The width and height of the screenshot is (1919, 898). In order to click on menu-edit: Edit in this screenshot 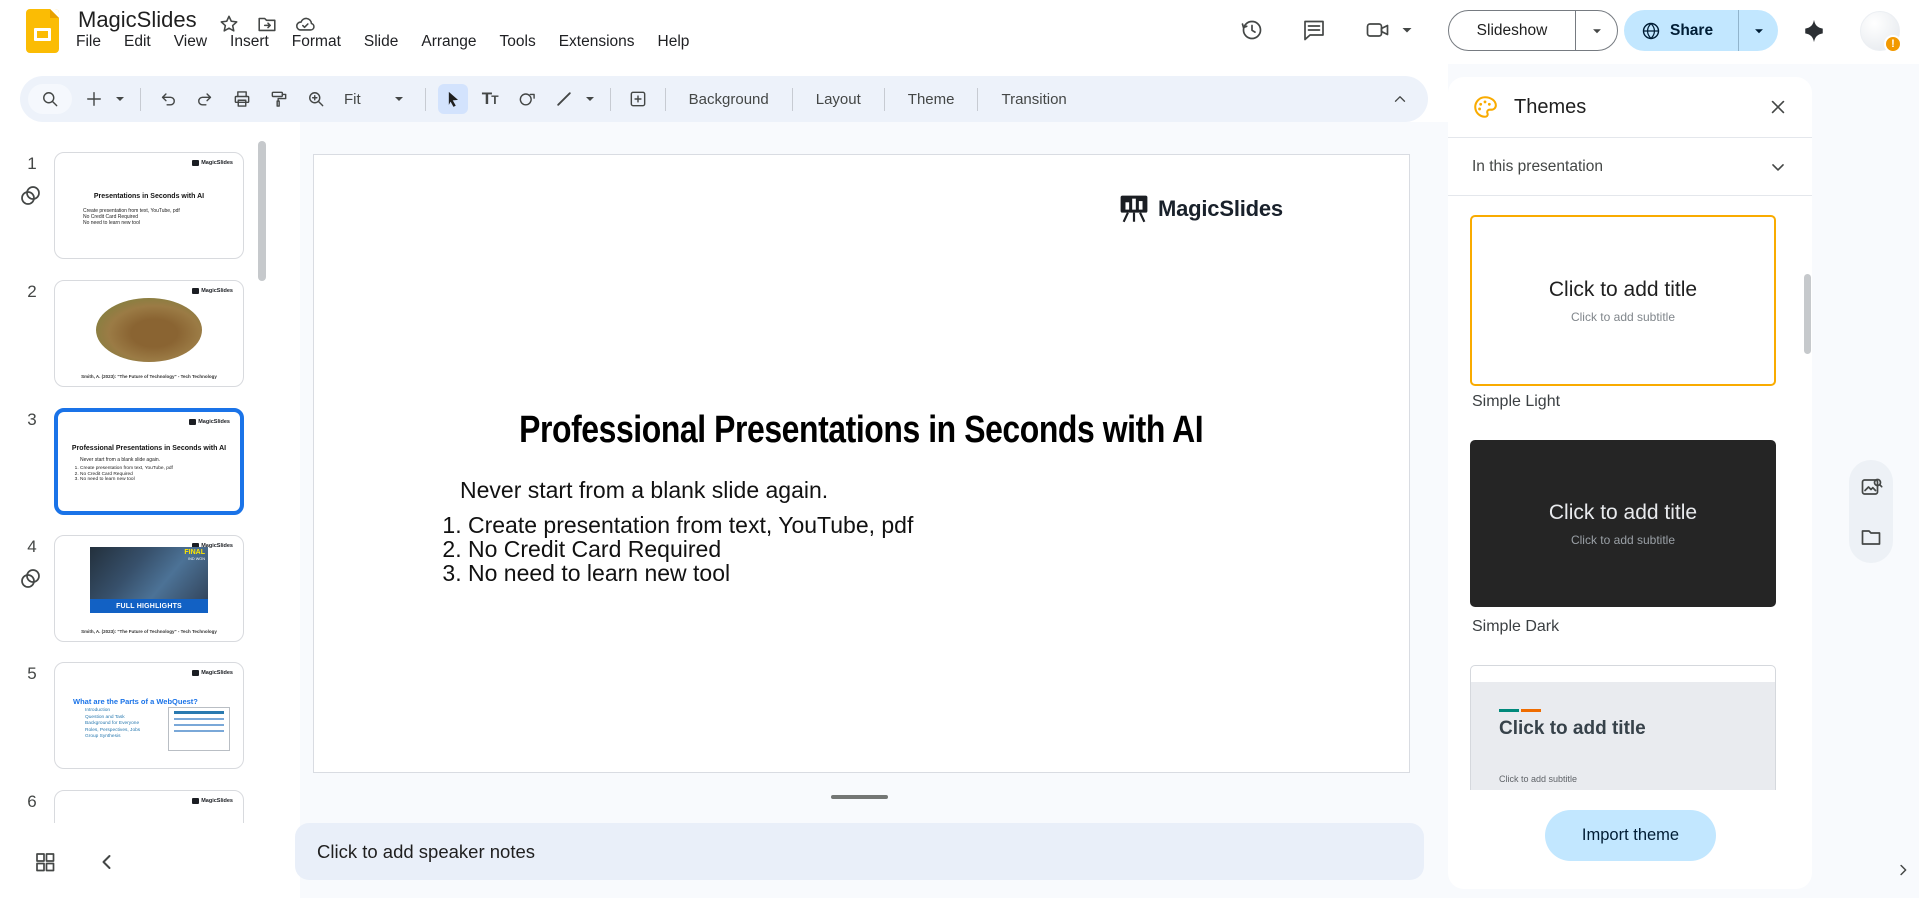, I will do `click(137, 42)`.